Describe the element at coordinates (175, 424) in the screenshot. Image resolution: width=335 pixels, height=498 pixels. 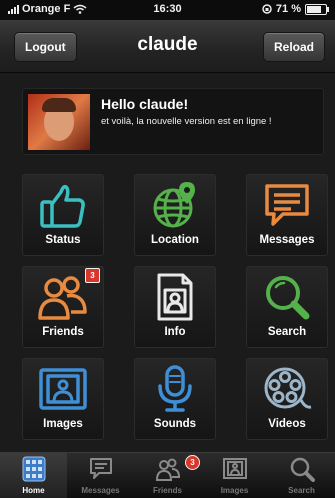
I see `sounds-label: Sounds` at that location.